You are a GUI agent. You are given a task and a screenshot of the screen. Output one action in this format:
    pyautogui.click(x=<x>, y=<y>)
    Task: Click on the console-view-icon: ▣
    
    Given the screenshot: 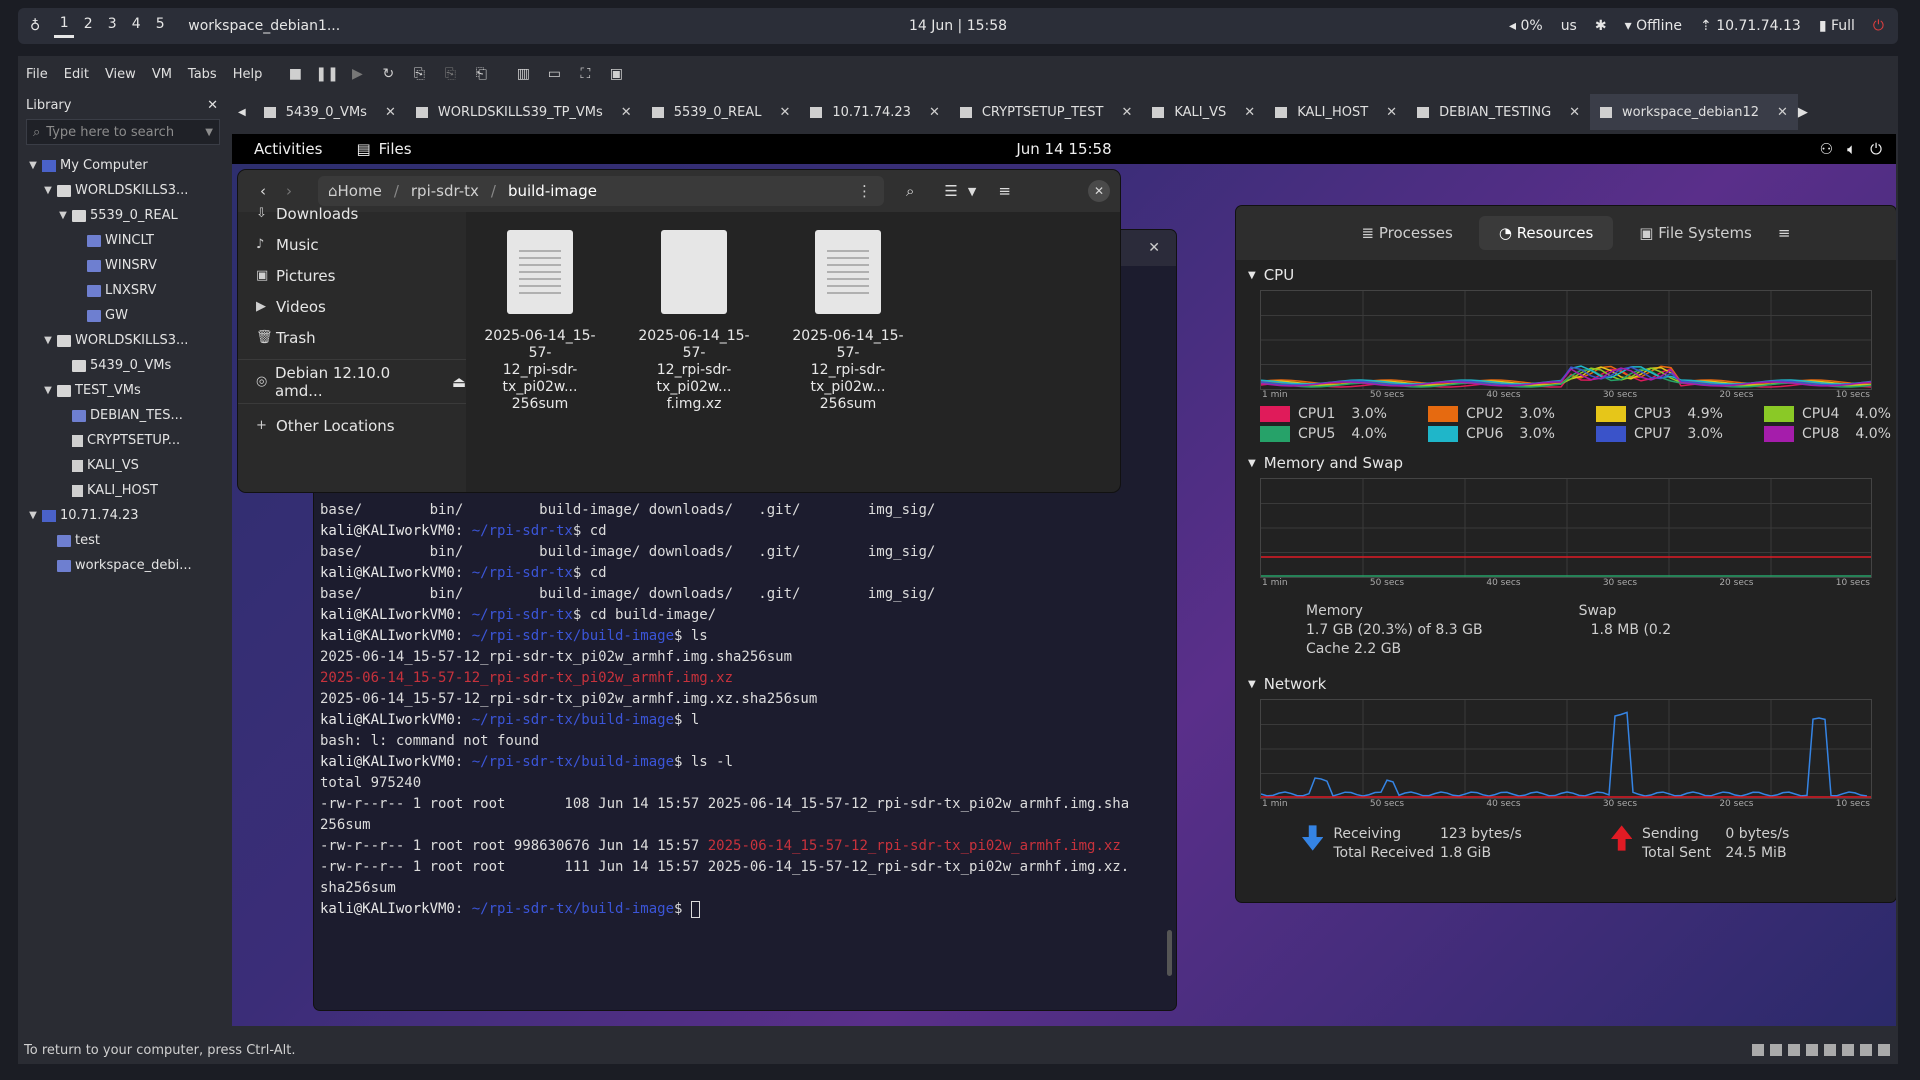 What is the action you would take?
    pyautogui.click(x=616, y=74)
    